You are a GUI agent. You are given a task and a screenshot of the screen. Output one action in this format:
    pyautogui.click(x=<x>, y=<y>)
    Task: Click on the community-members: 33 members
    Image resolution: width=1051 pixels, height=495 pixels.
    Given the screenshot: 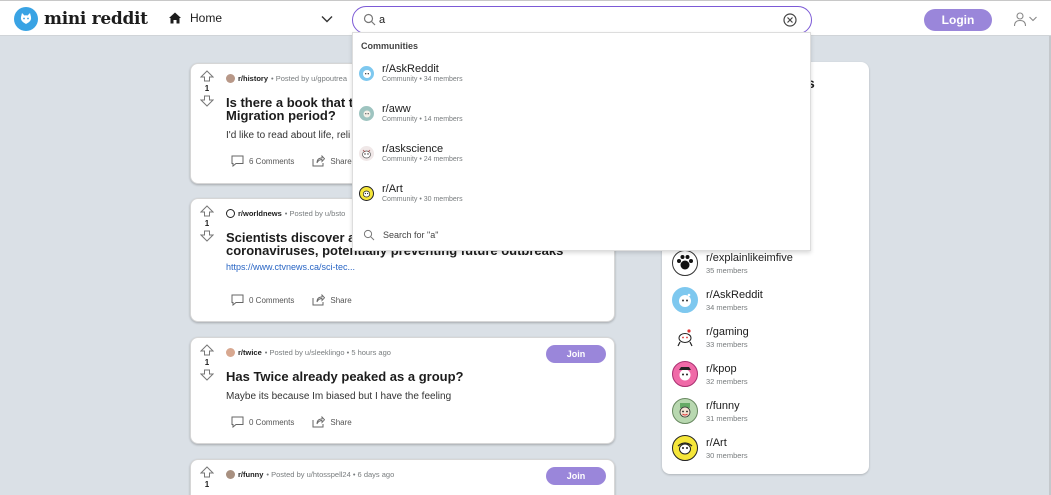 What is the action you would take?
    pyautogui.click(x=727, y=344)
    